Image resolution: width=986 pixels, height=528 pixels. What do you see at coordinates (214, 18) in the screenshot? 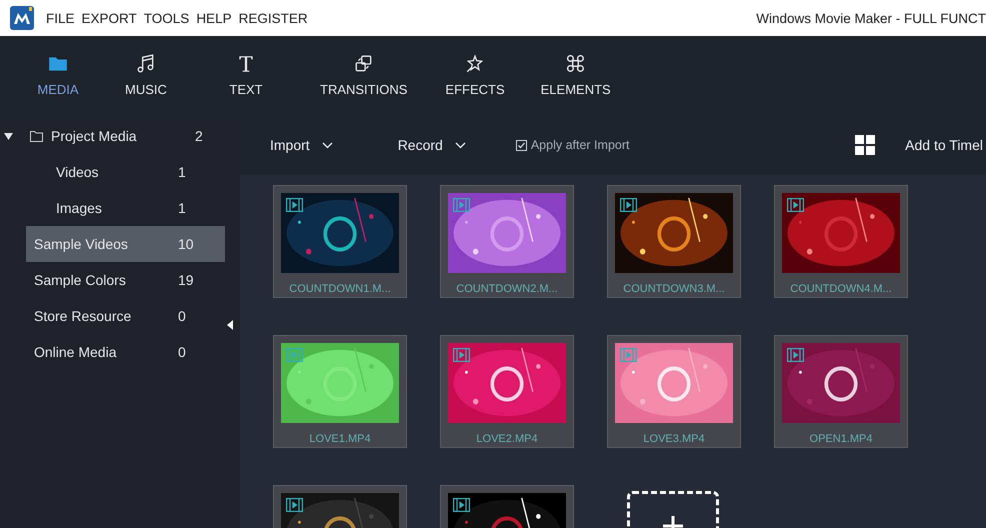
I see `menu-item: HELP` at bounding box center [214, 18].